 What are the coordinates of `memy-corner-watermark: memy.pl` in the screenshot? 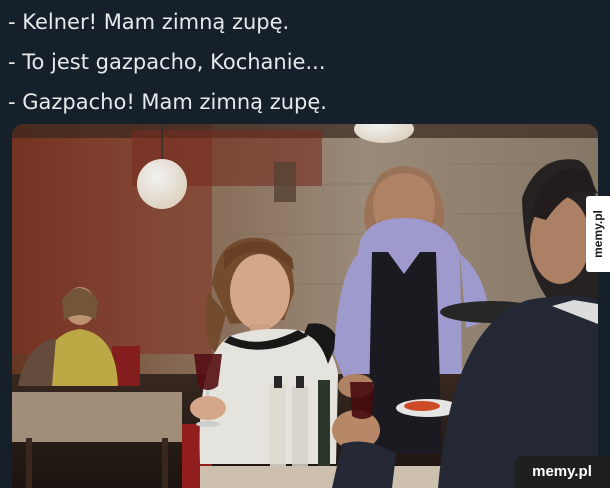 It's located at (562, 472).